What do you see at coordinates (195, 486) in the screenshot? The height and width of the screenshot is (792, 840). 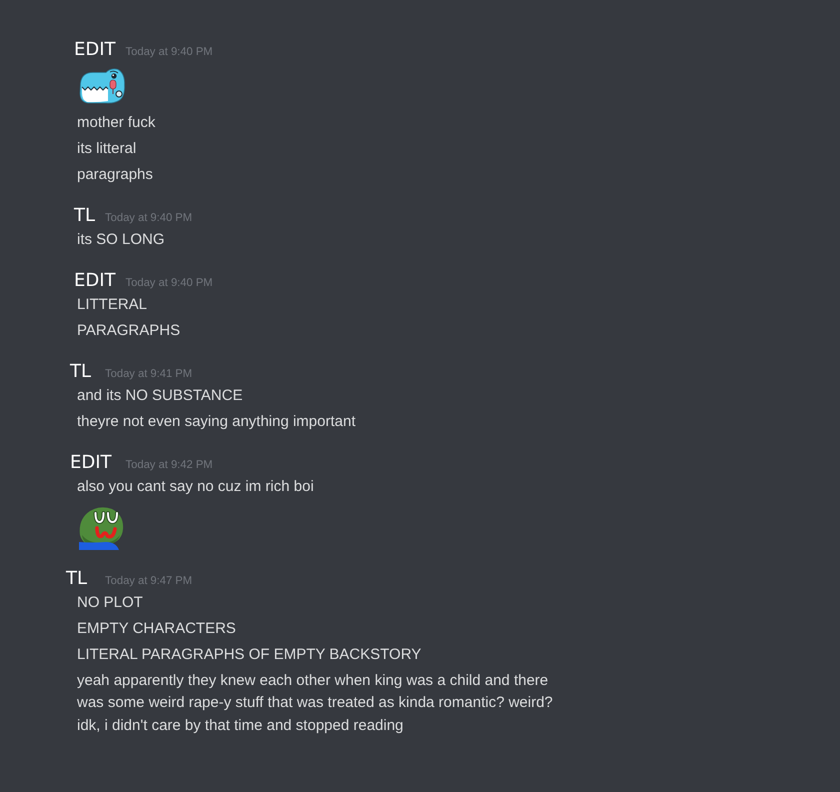 I see `message-text: also you cant say no cuz im rich boi` at bounding box center [195, 486].